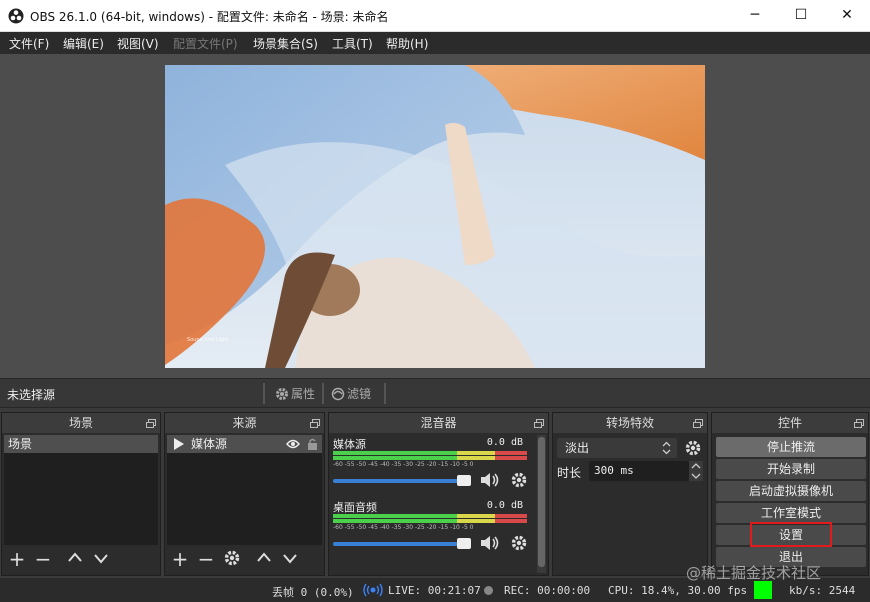  Describe the element at coordinates (293, 444) in the screenshot. I see `eye-icon` at that location.